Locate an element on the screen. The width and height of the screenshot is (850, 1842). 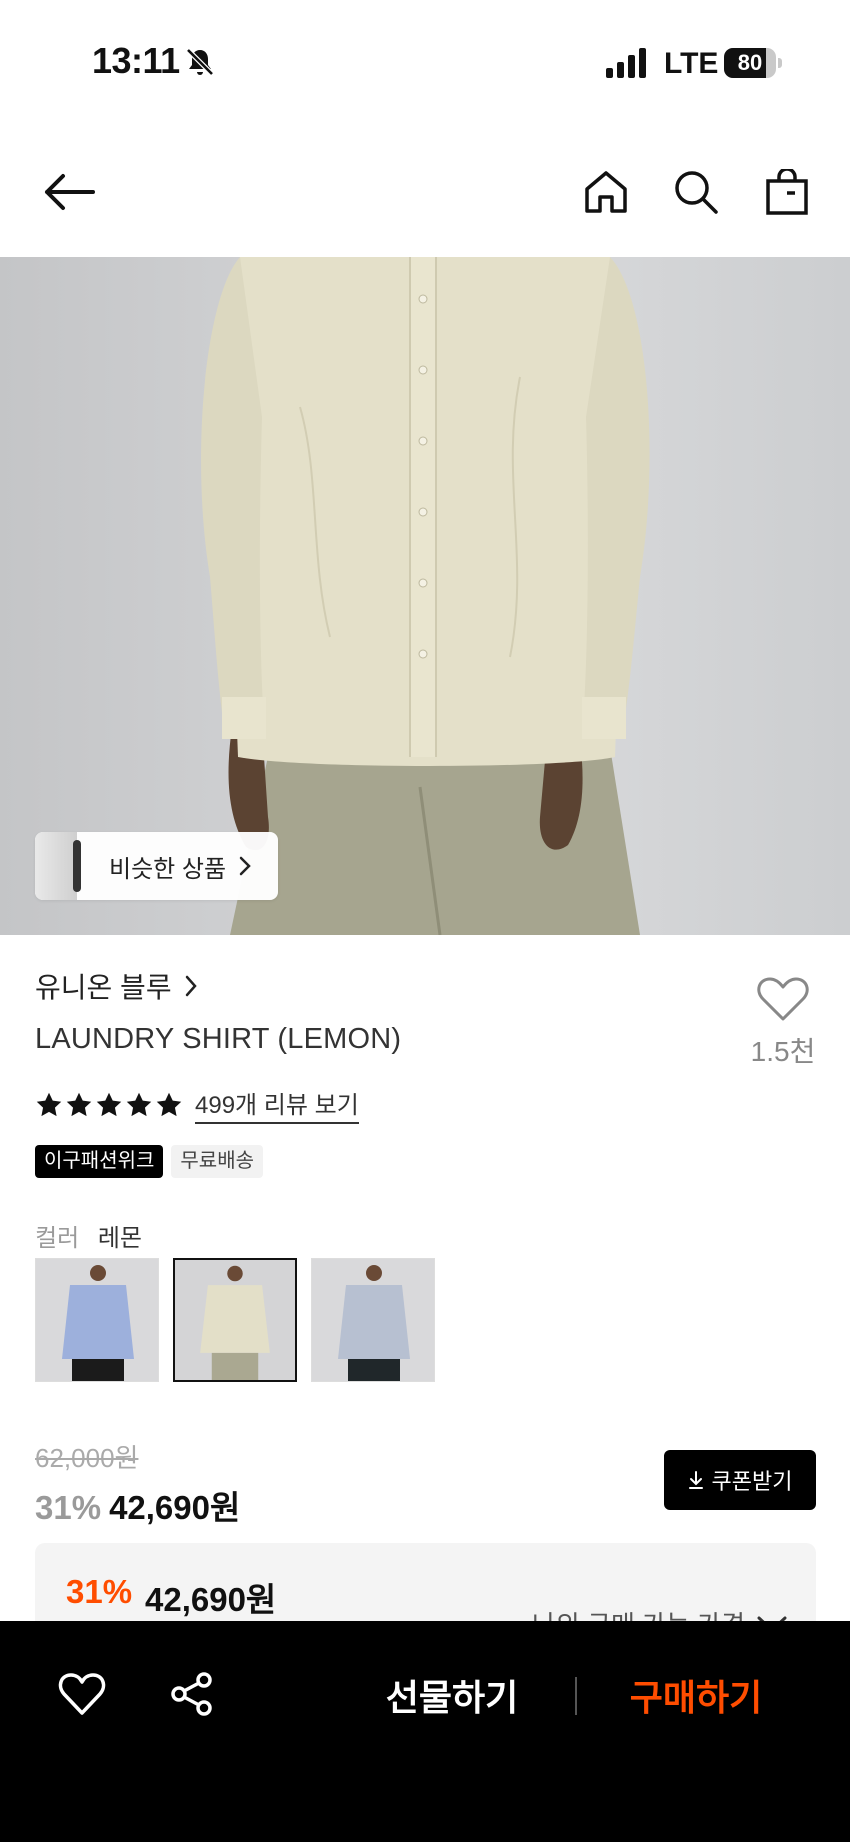
color-option-blue is located at coordinates (97, 1320).